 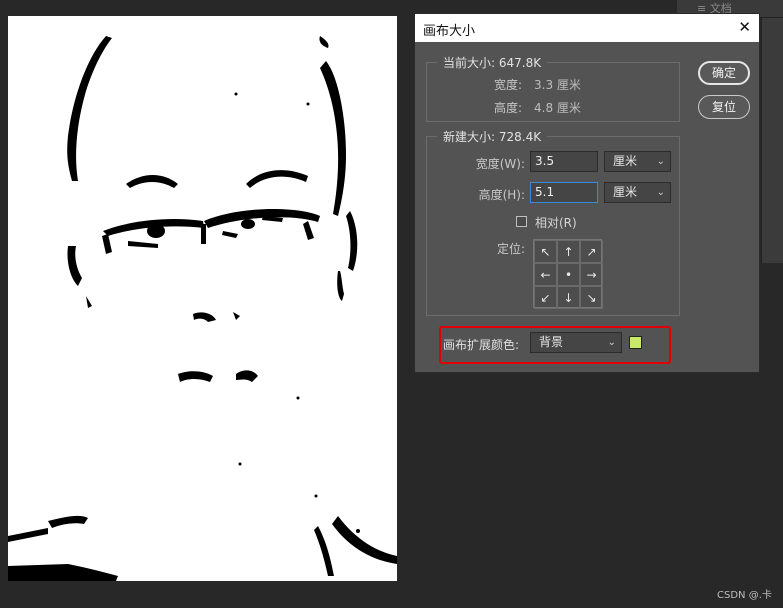 I want to click on height-input: 5.1, so click(x=564, y=192).